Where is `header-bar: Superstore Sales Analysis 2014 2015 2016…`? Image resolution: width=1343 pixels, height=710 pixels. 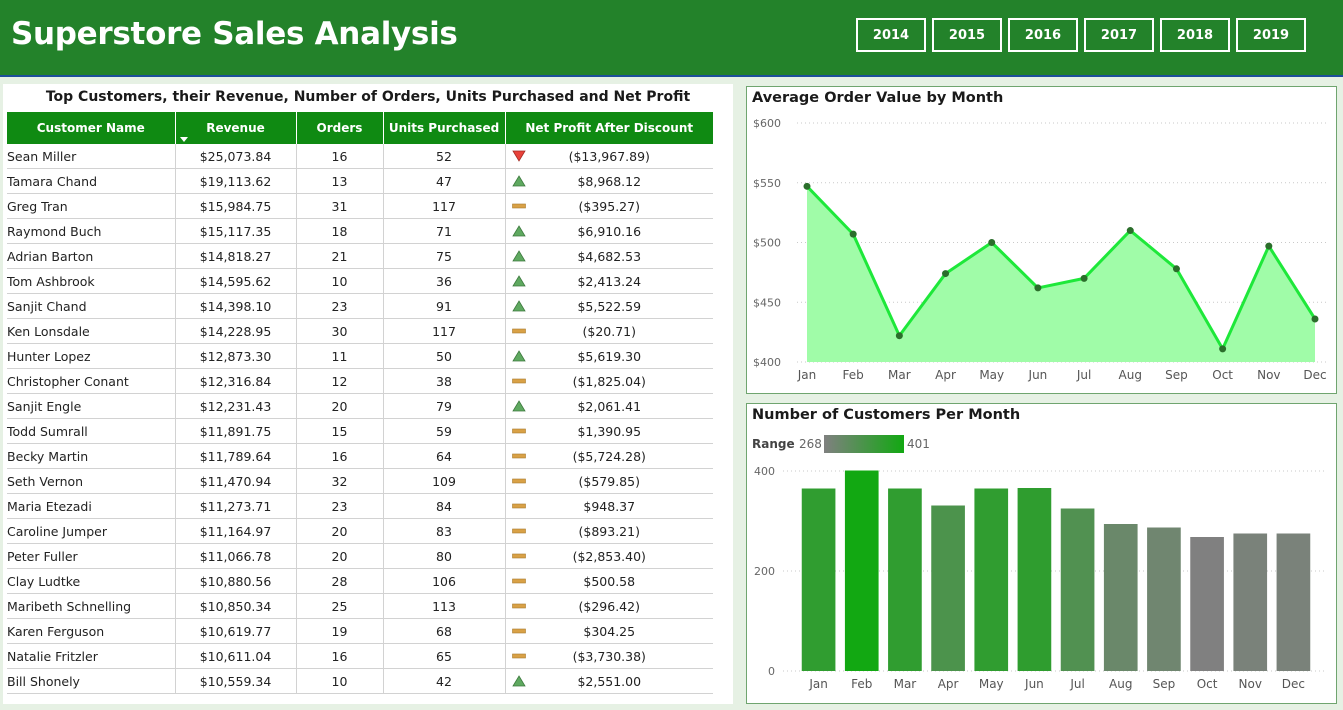
header-bar: Superstore Sales Analysis 2014 2015 2016… is located at coordinates (671, 38).